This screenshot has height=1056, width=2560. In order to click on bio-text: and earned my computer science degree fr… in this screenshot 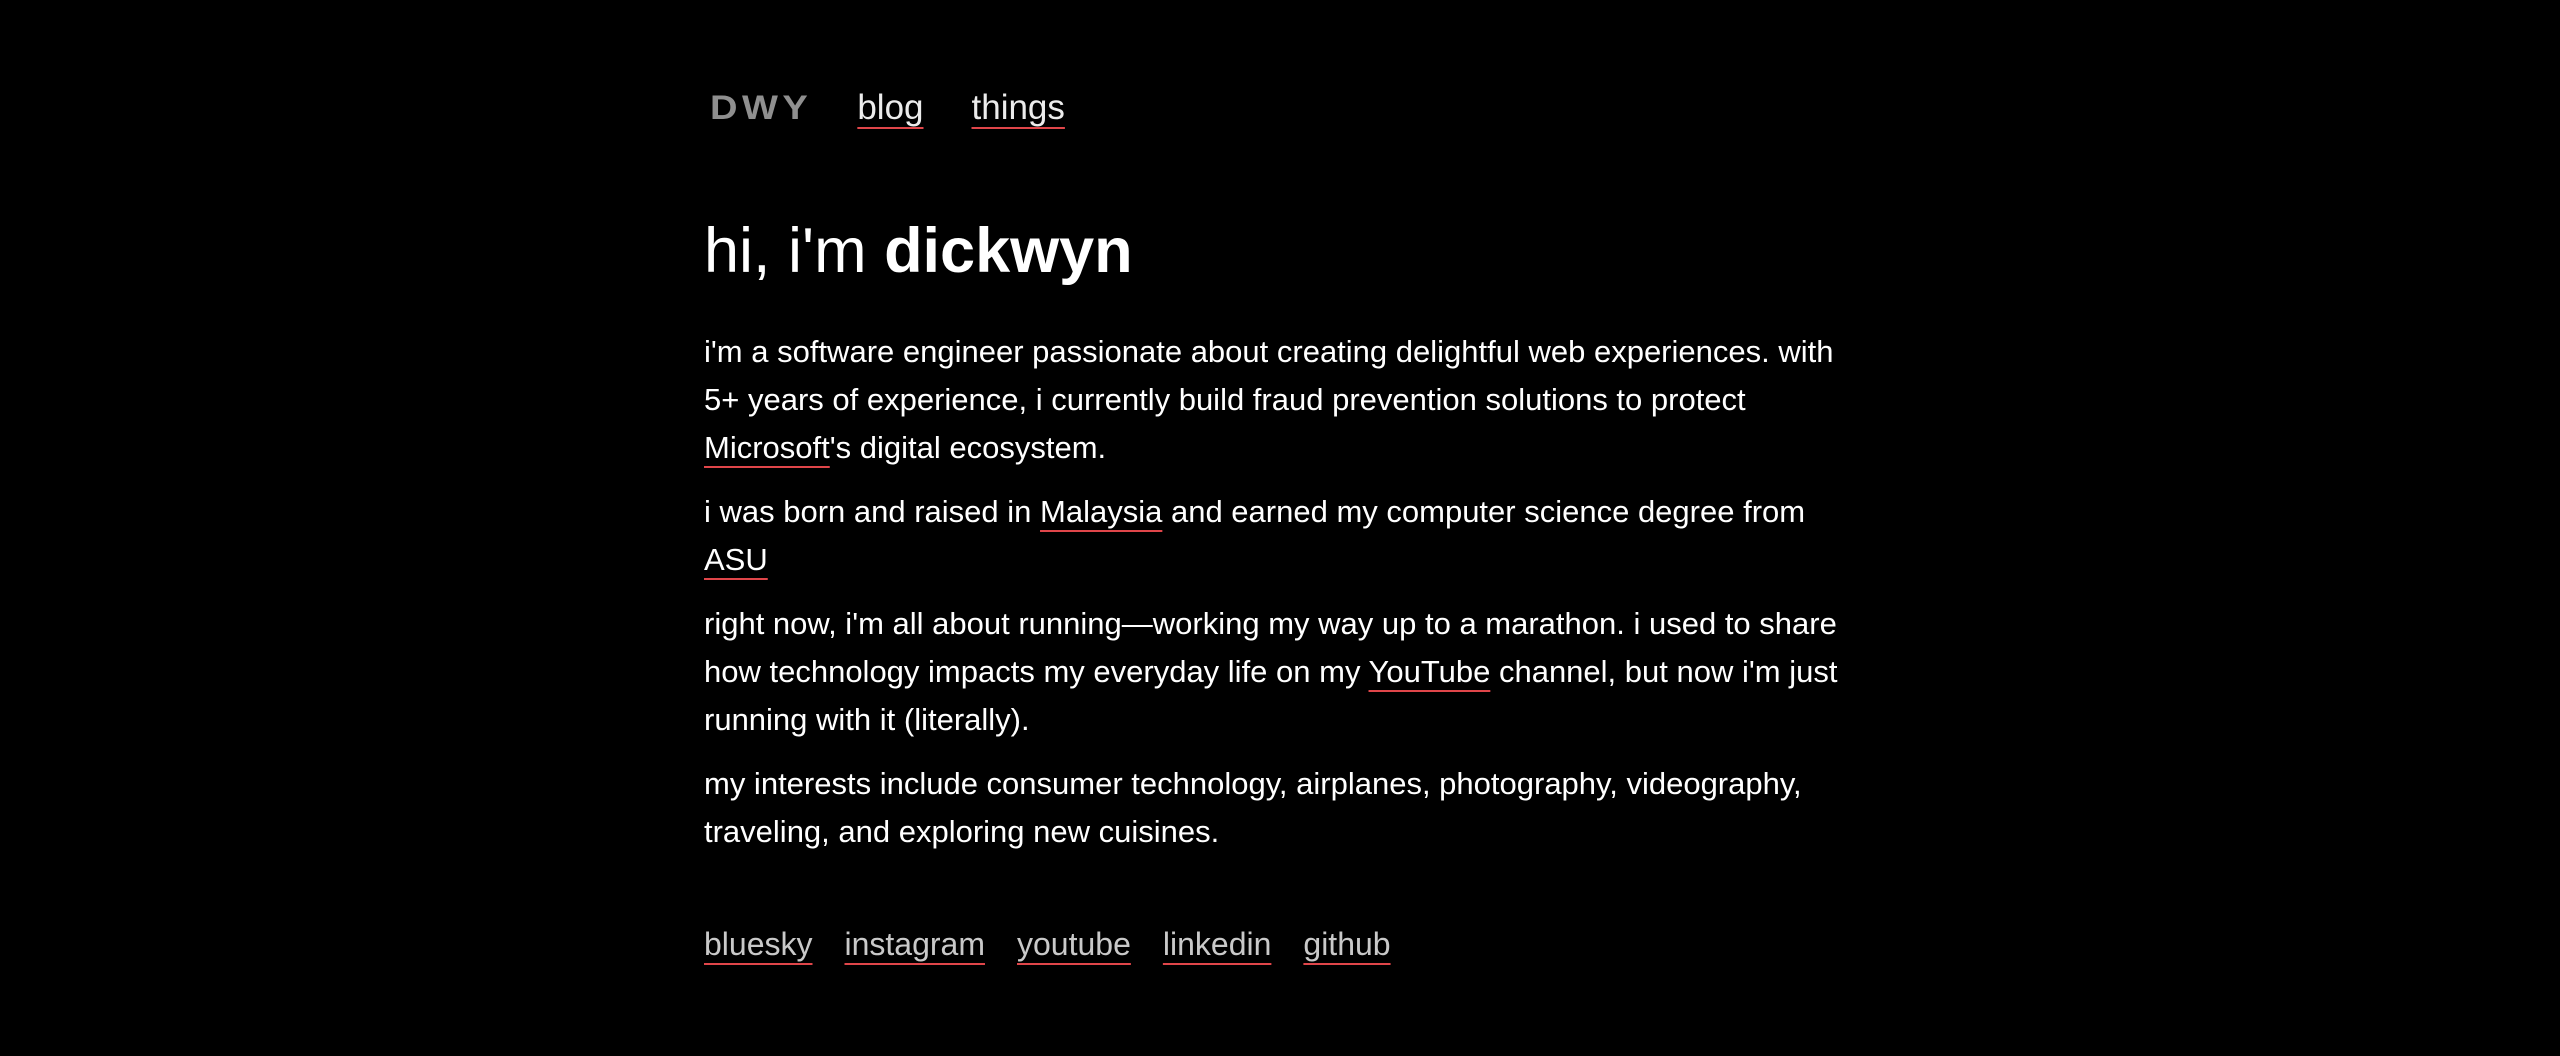, I will do `click(1484, 511)`.